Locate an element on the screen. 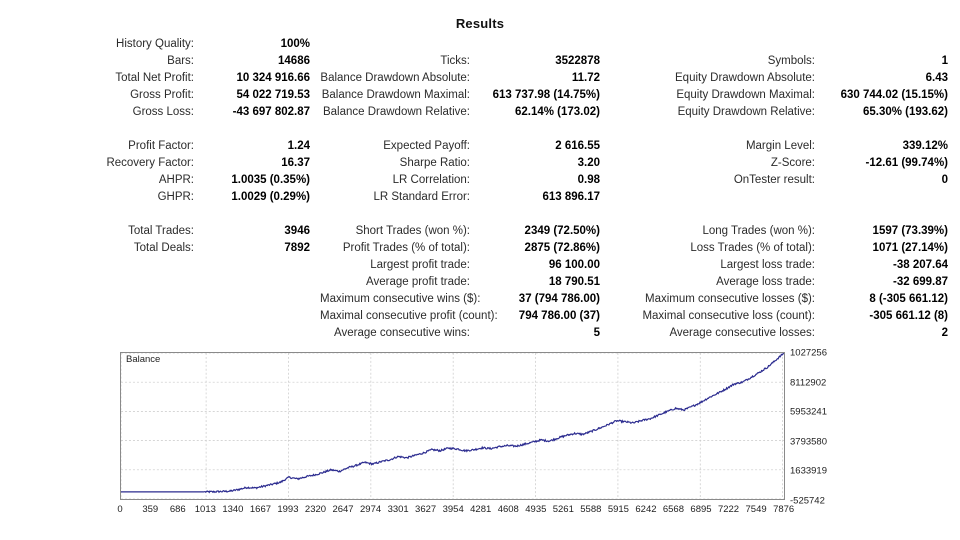 Image resolution: width=960 pixels, height=540 pixels. chart-y-tick-label: 3793580 is located at coordinates (808, 442).